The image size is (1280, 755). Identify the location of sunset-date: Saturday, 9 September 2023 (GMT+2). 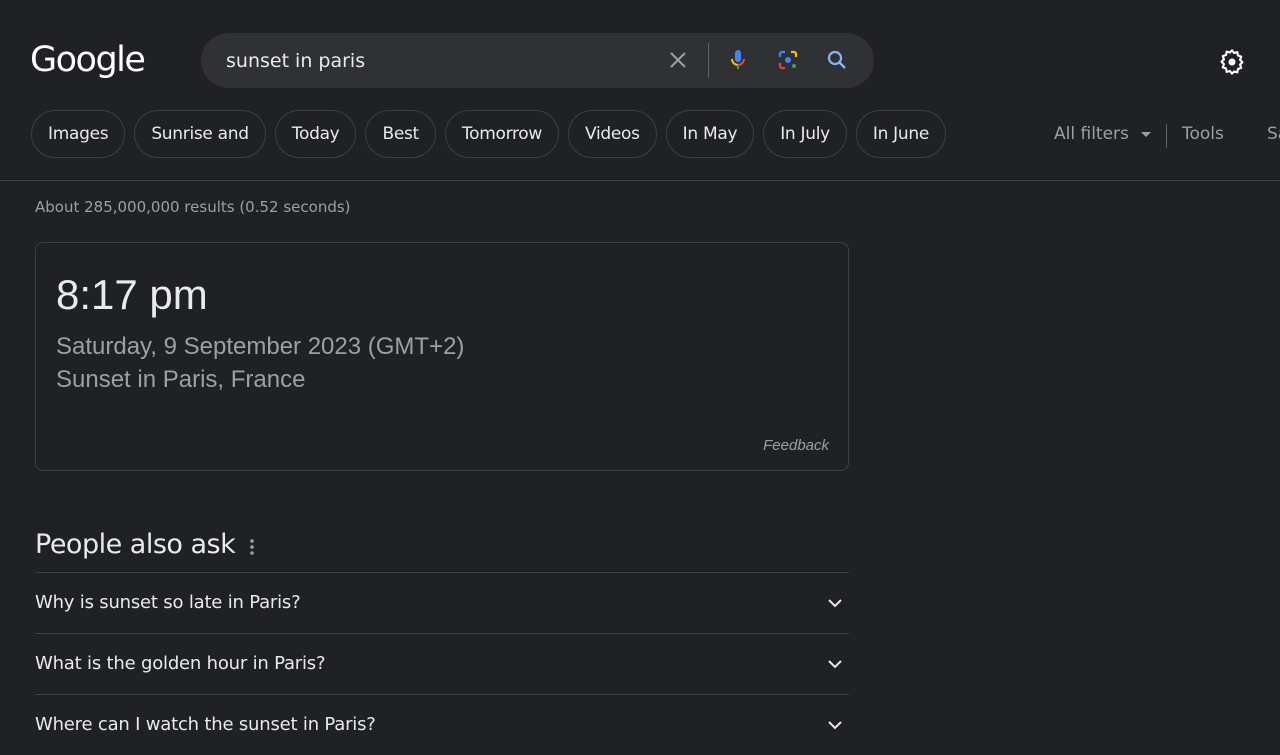
(260, 346).